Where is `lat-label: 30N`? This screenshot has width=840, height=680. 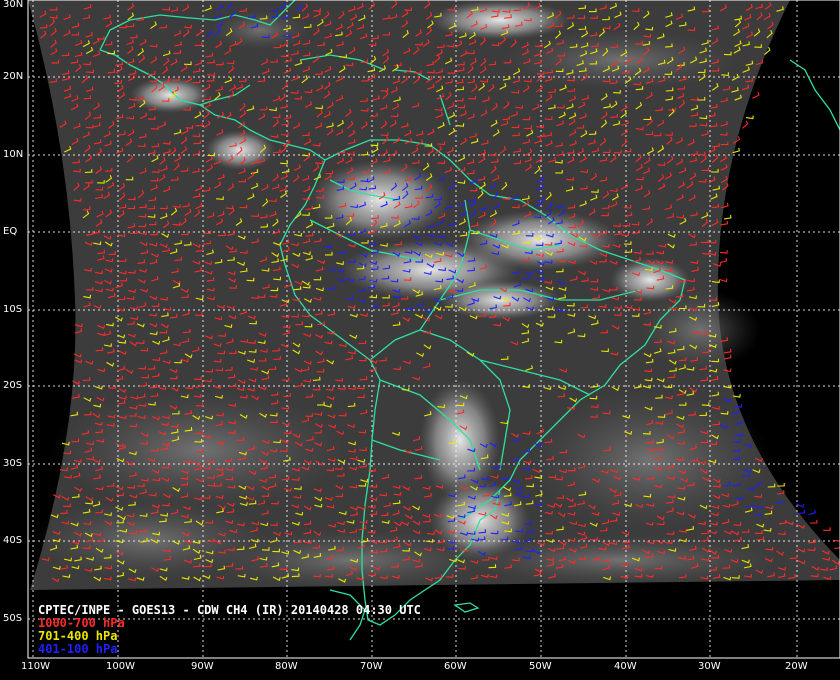 lat-label: 30N is located at coordinates (13, 5).